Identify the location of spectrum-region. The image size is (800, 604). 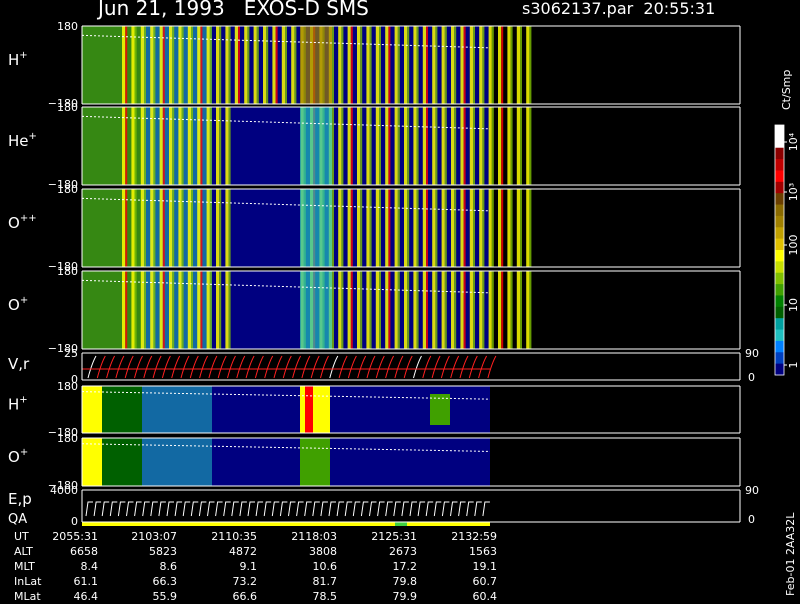
(177, 462).